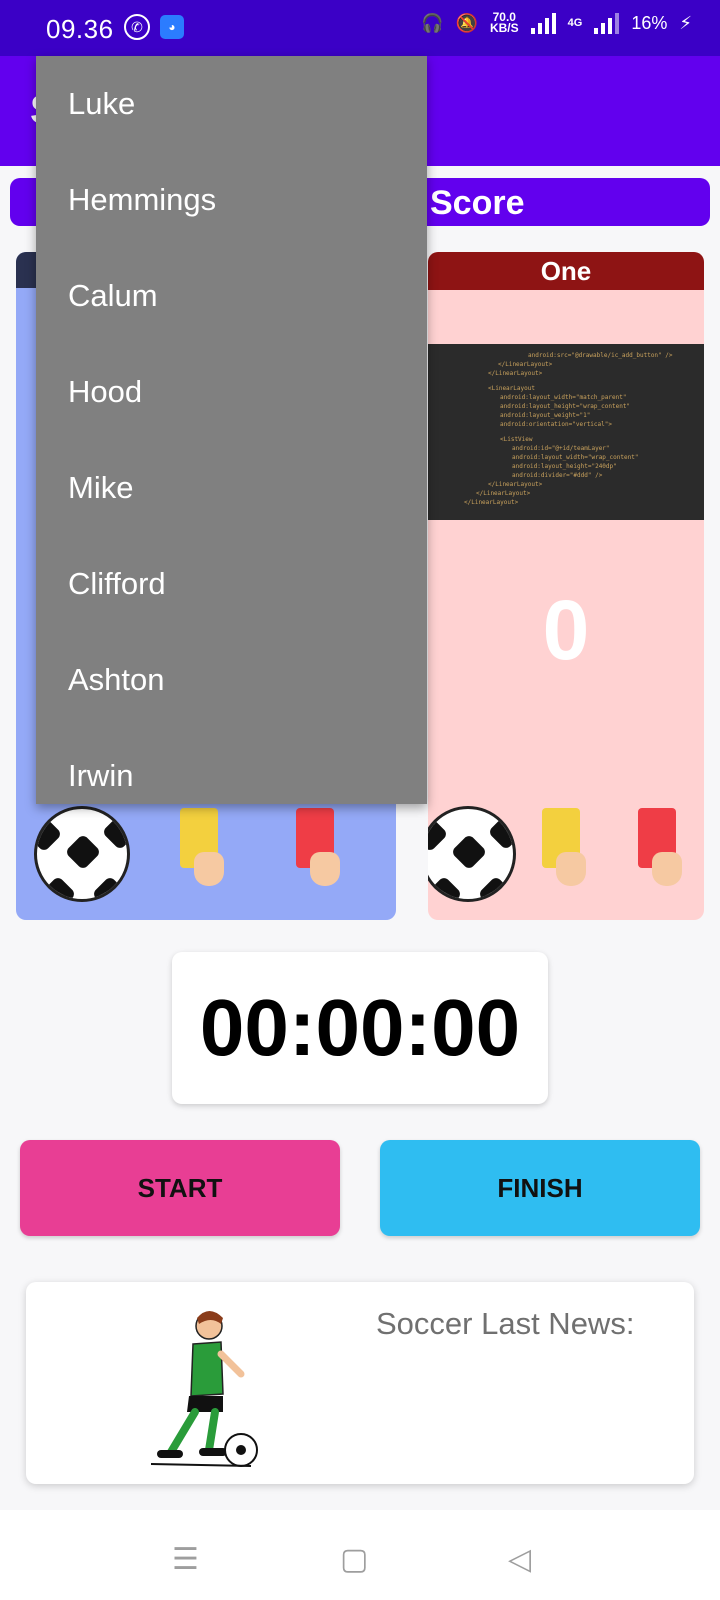 Image resolution: width=720 pixels, height=1600 pixels. I want to click on battery-level: 16%, so click(649, 22).